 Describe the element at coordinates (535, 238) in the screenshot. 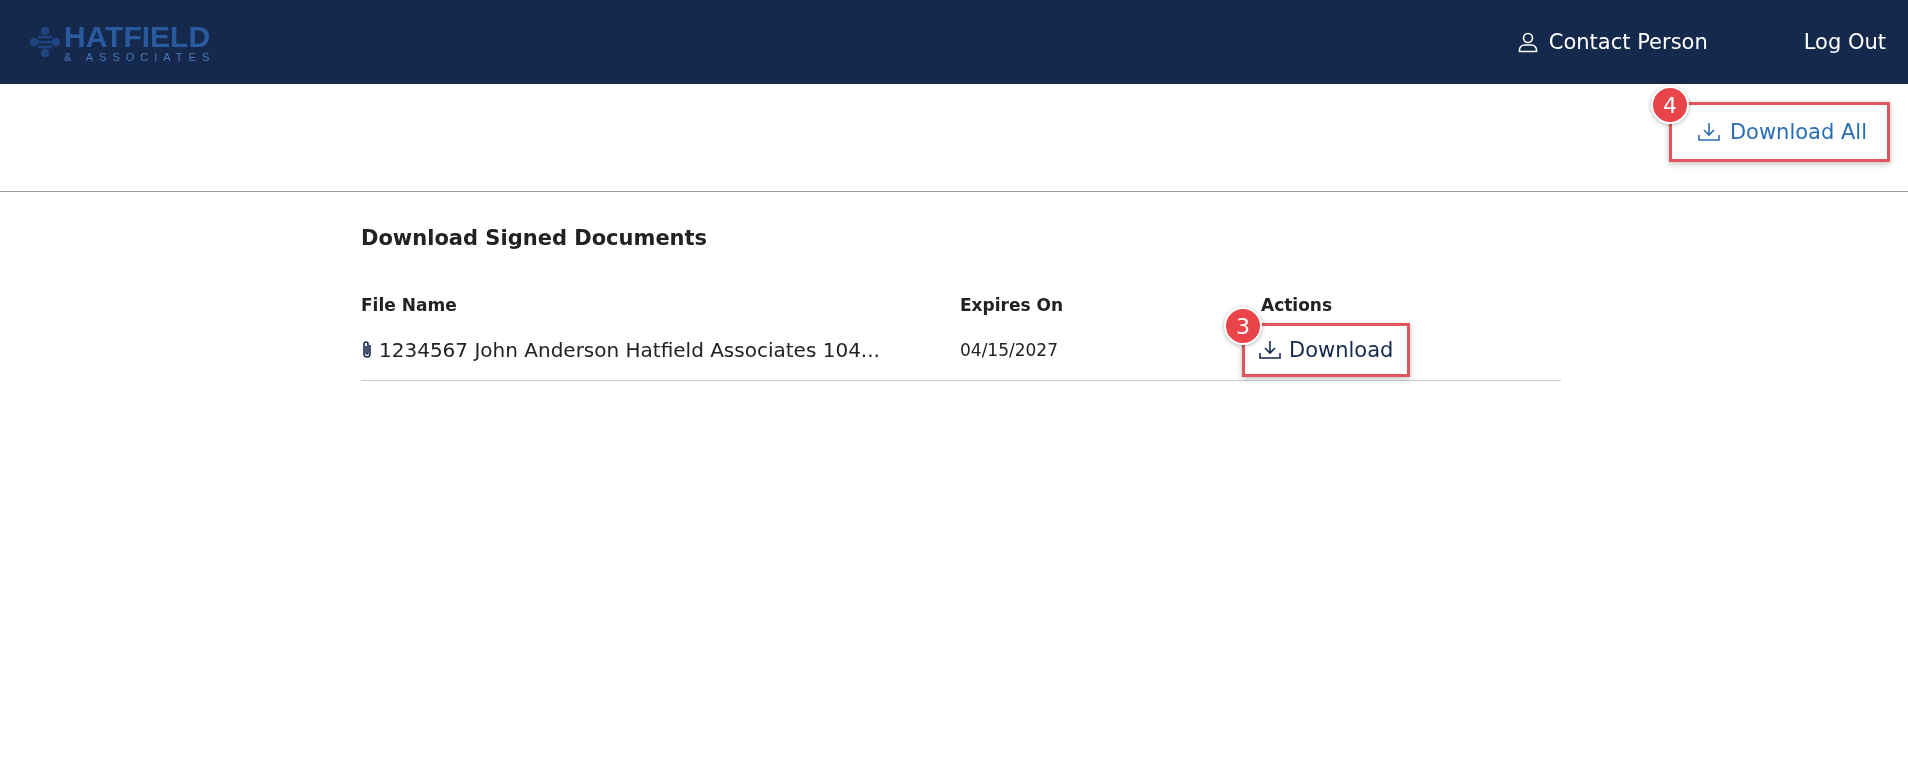

I see `page-title: Download Signed Documents` at that location.